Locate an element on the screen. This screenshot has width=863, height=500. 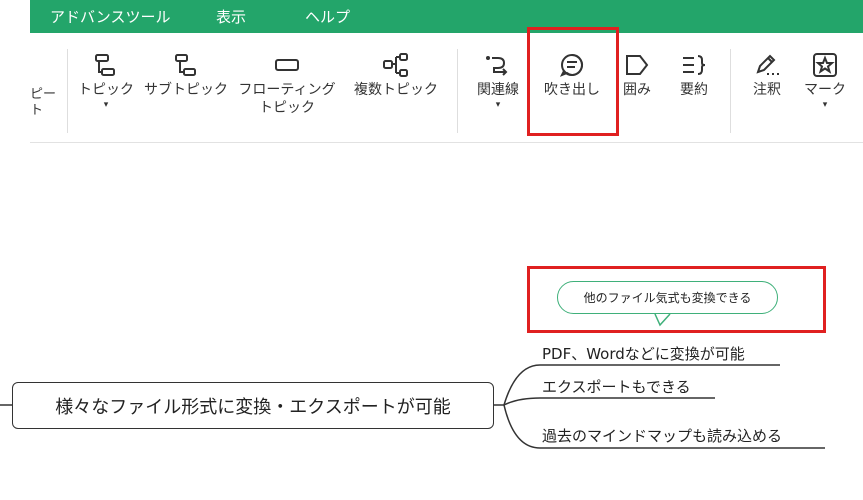
note-button: 注釈 is located at coordinates (767, 74).